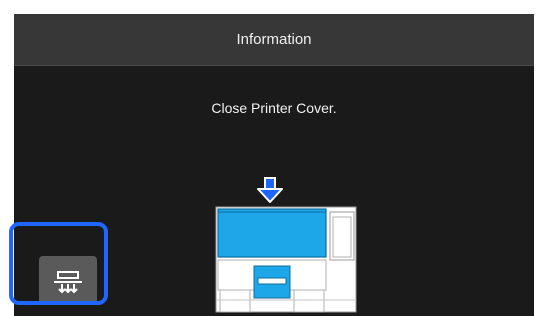 The image size is (548, 316). Describe the element at coordinates (272, 233) in the screenshot. I see `printer-cover` at that location.